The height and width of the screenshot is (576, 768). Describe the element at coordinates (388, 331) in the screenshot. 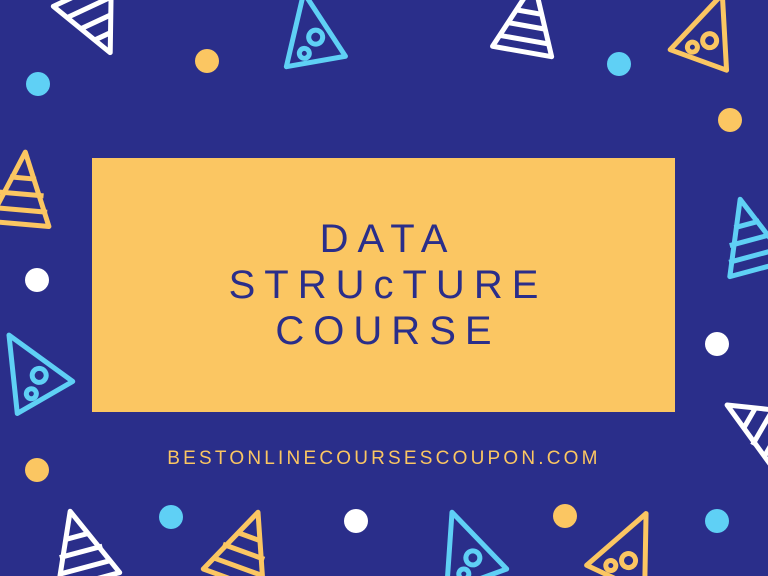

I see `title-line-3: COURSE` at that location.